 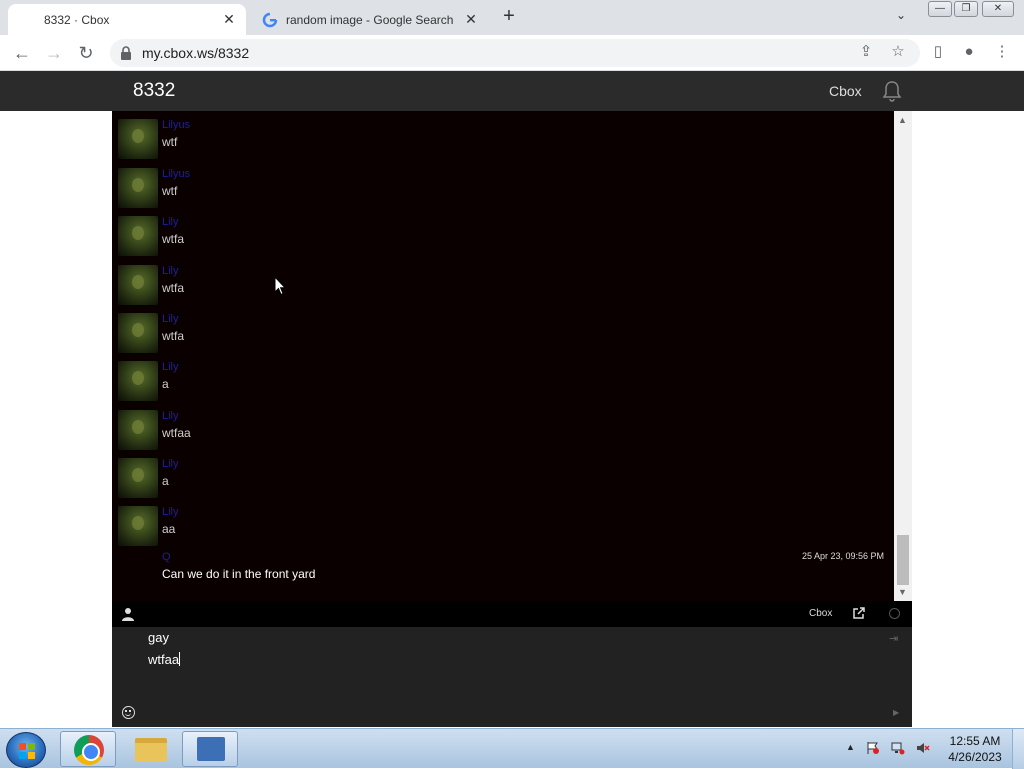 What do you see at coordinates (940, 9) in the screenshot?
I see `minimize-button: —` at bounding box center [940, 9].